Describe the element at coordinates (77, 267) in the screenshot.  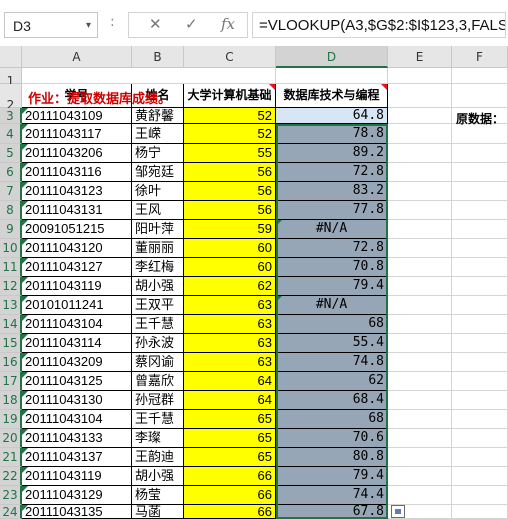
I see `student-id-cell: 20111043127` at that location.